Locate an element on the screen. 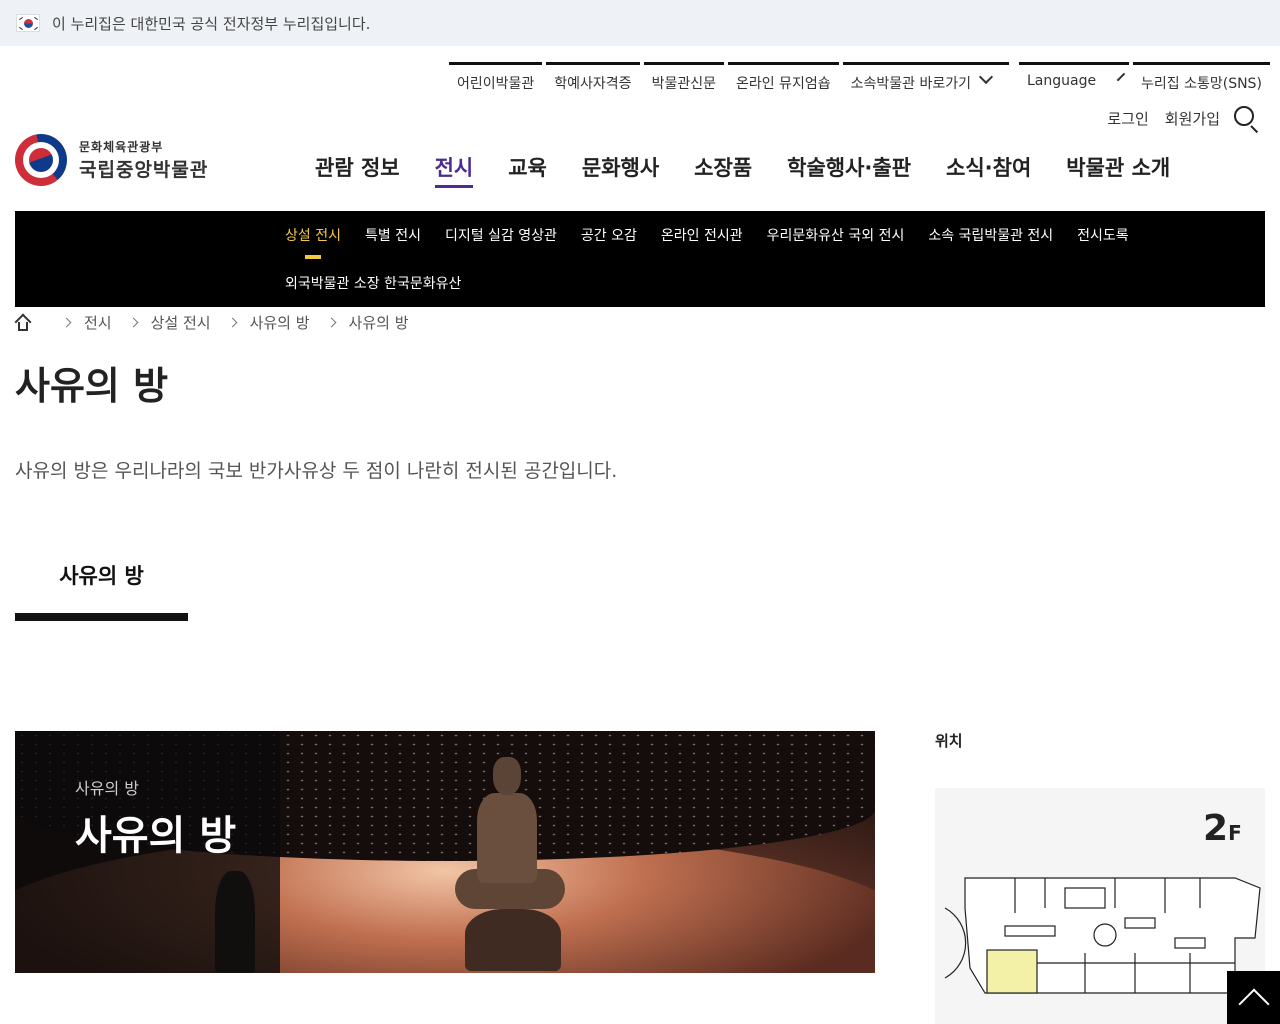 This screenshot has width=1280, height=1024. subnav-special: 특별 전시 is located at coordinates (393, 235).